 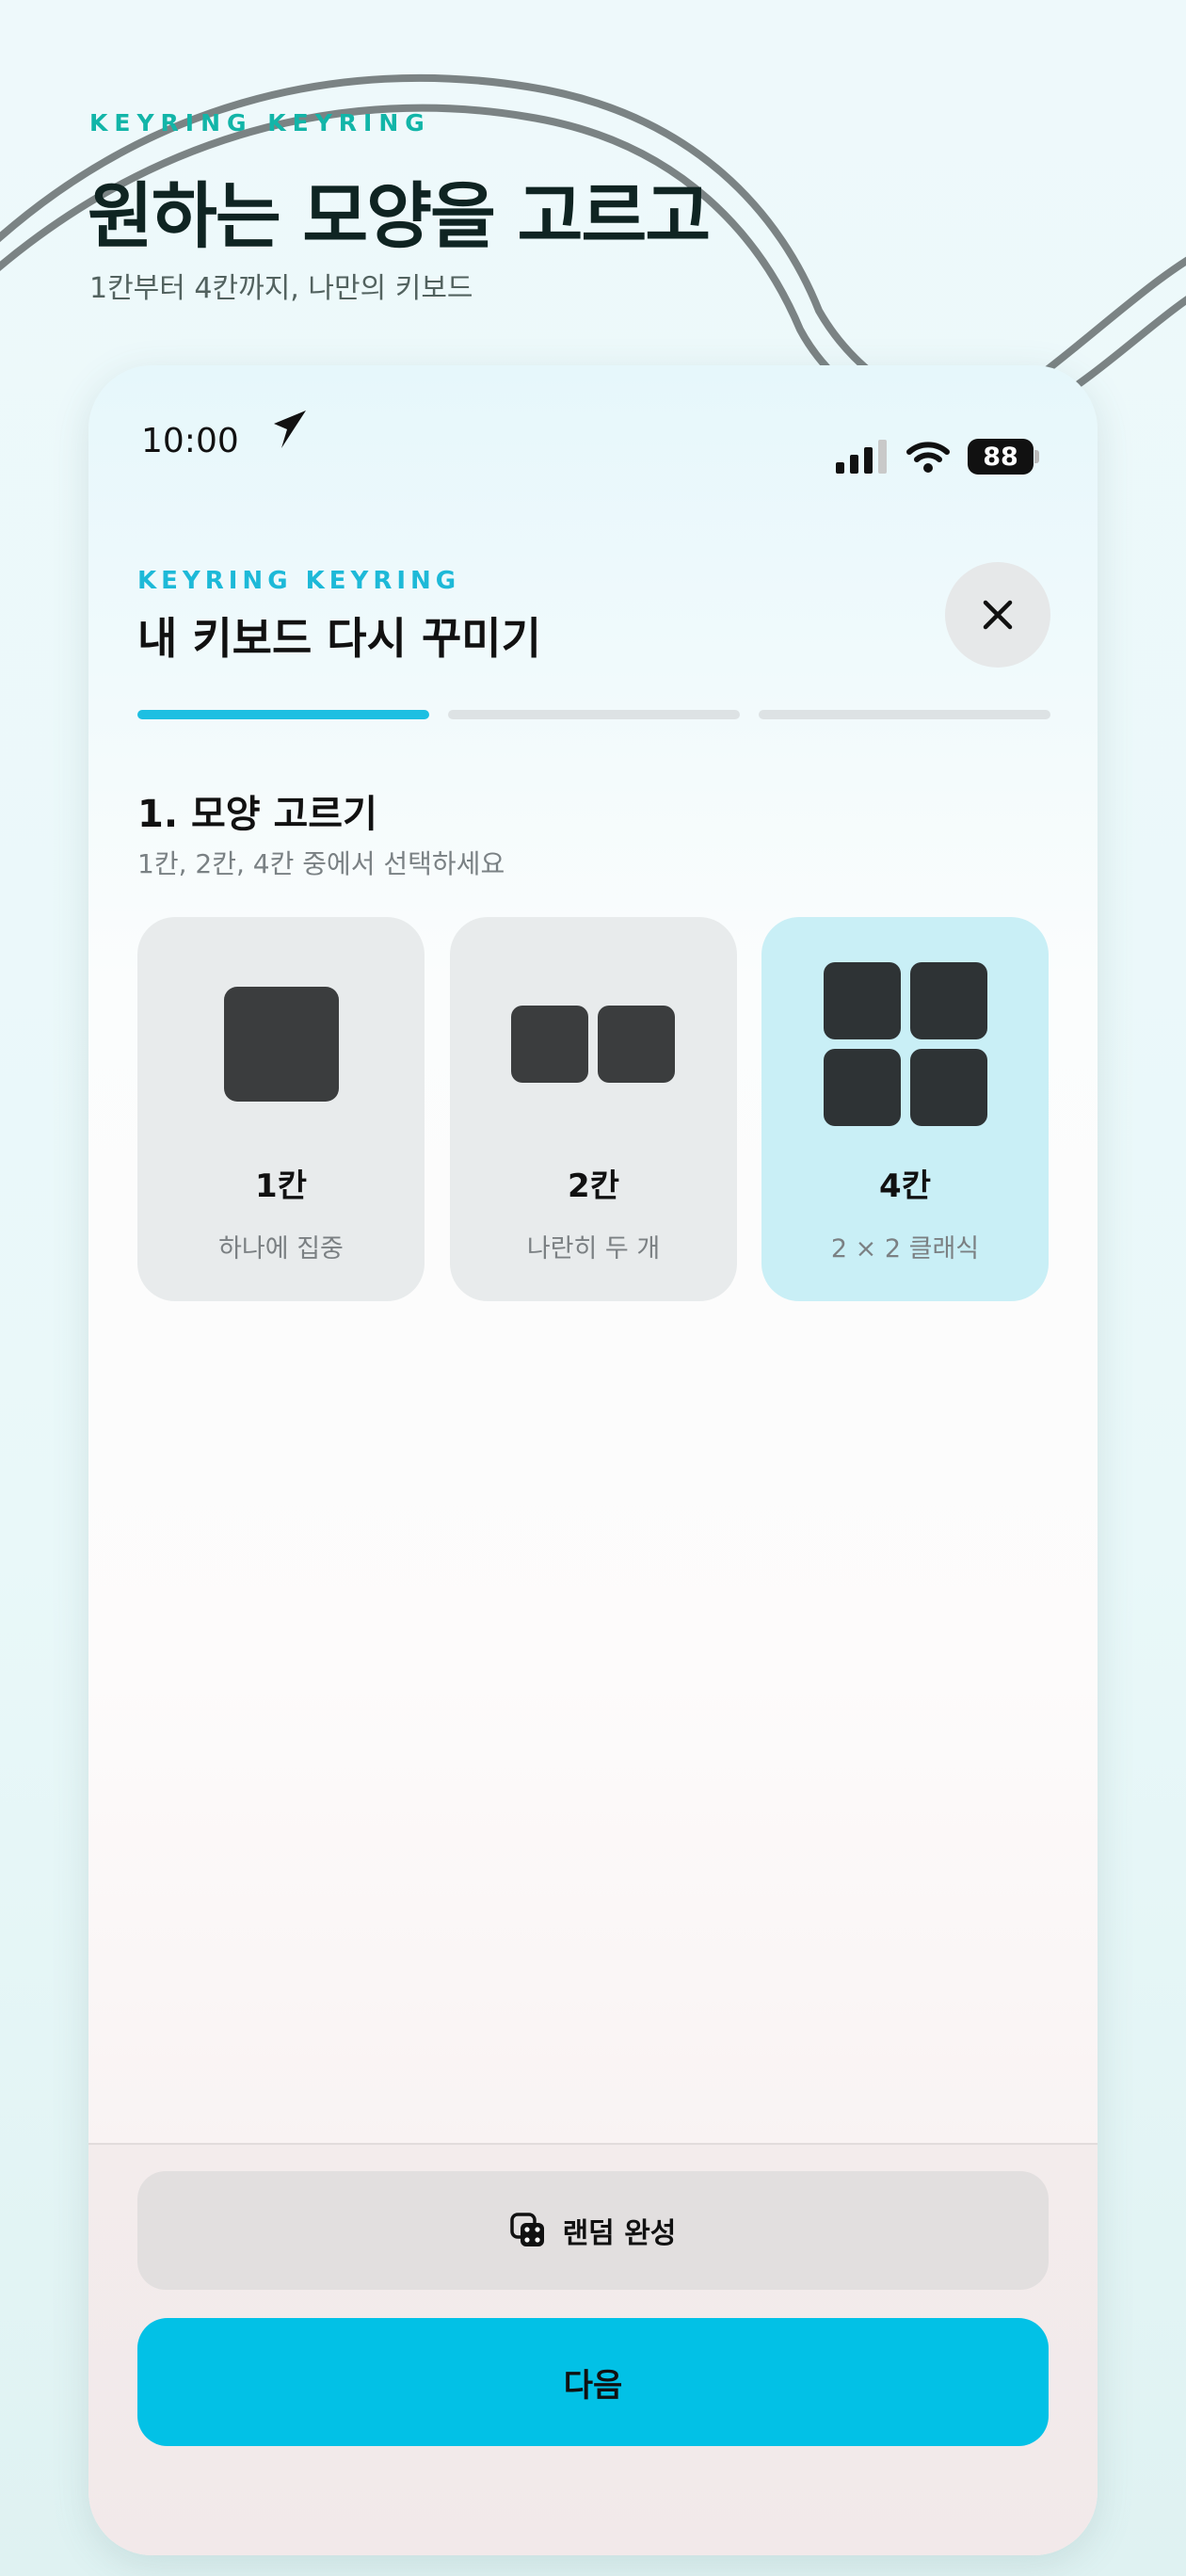 I want to click on progress-bar, so click(x=593, y=714).